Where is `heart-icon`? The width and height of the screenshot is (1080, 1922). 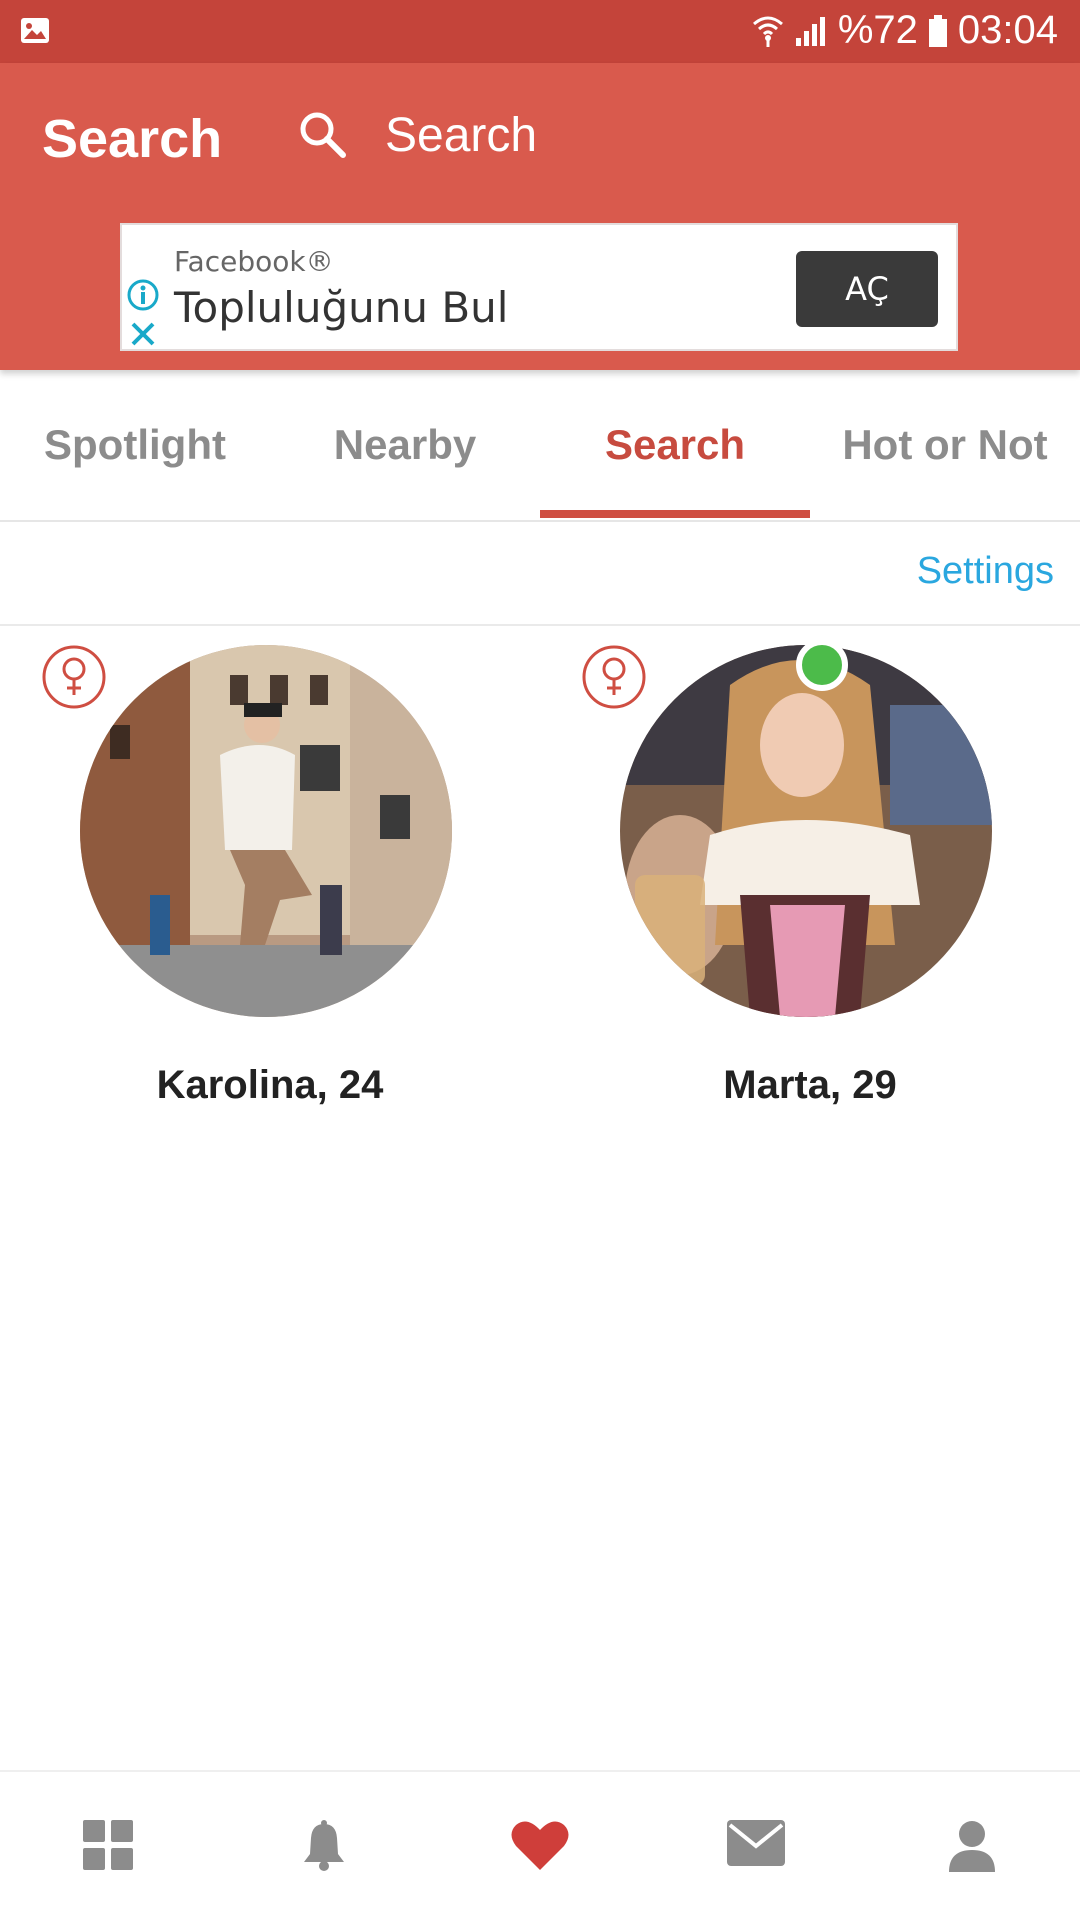 heart-icon is located at coordinates (540, 1845).